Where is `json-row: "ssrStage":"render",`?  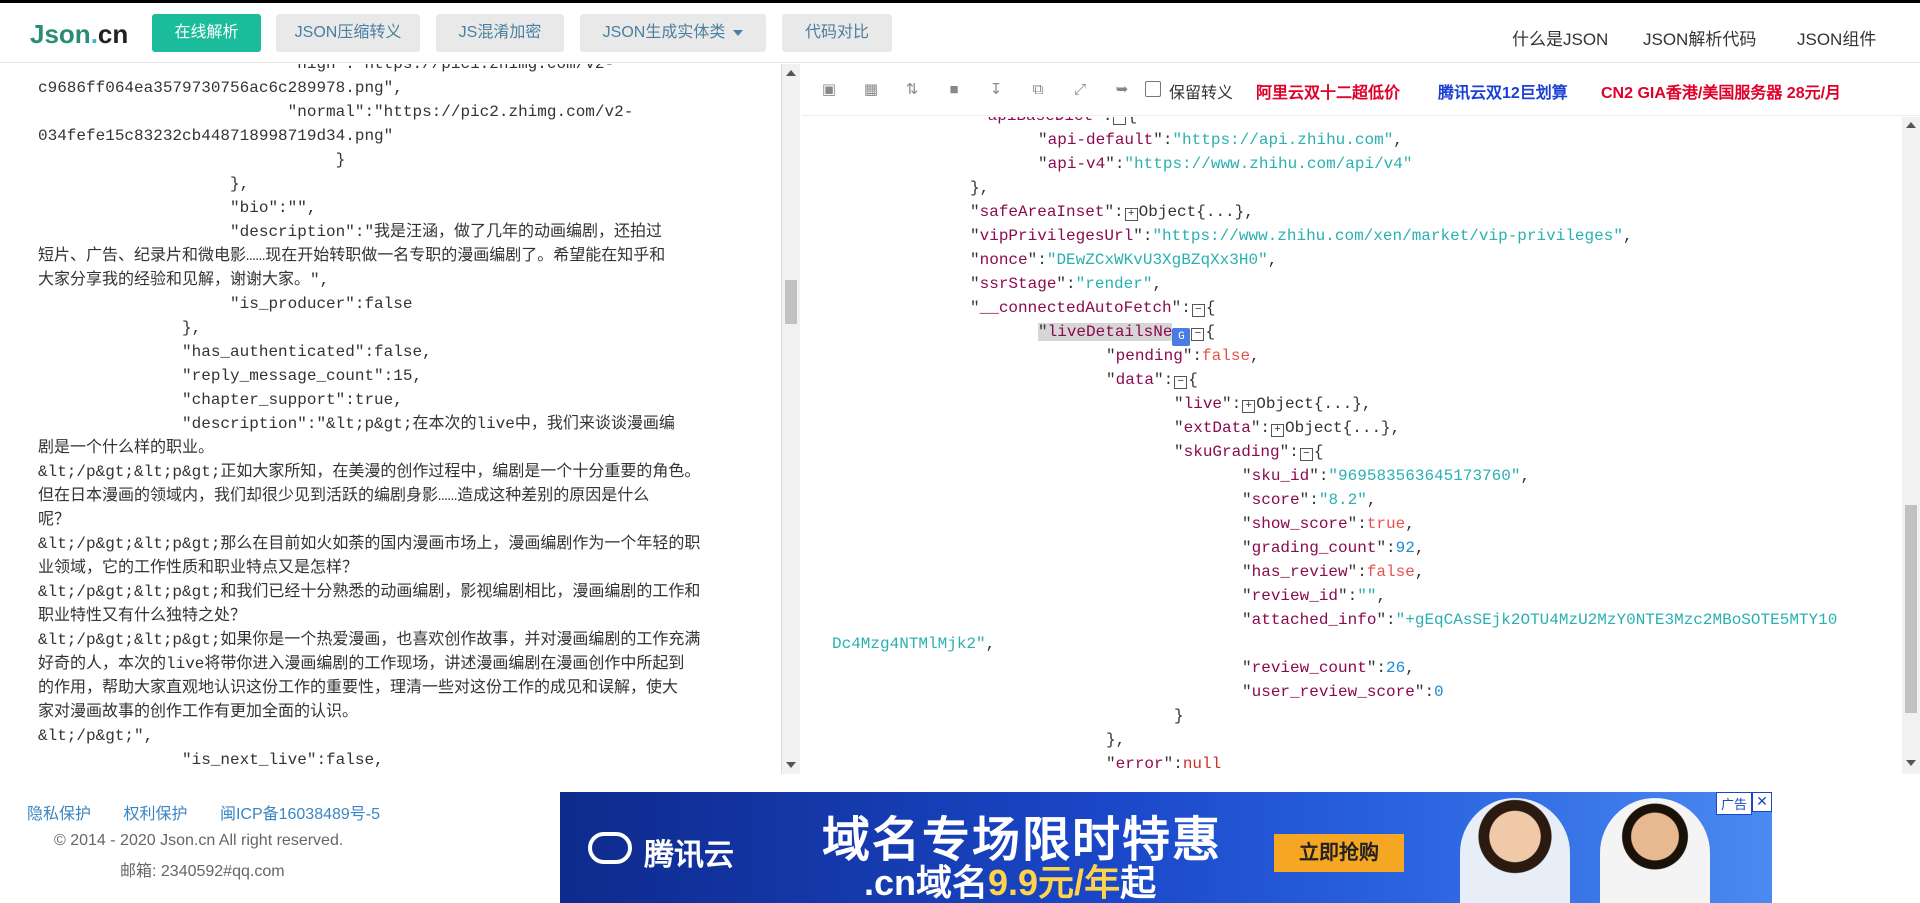 json-row: "ssrStage":"render", is located at coordinates (1066, 284).